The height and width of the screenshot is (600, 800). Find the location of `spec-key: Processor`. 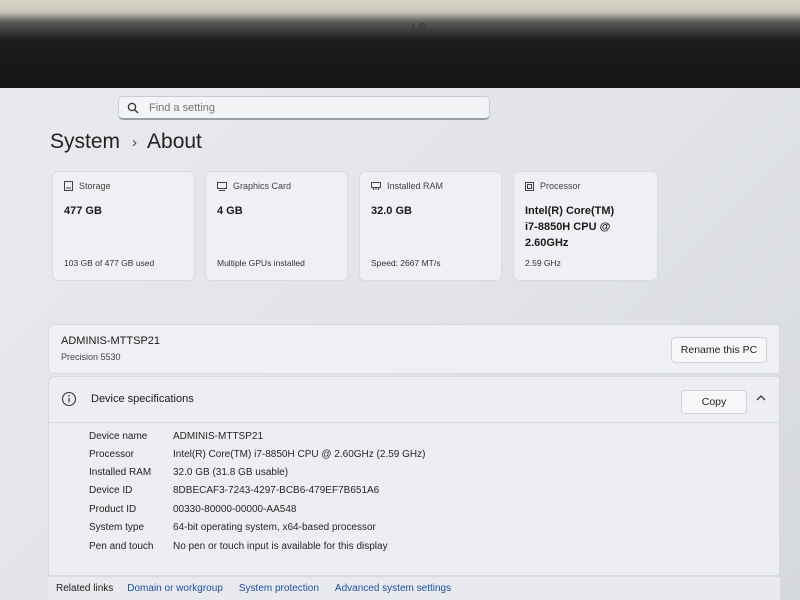

spec-key: Processor is located at coordinates (112, 454).